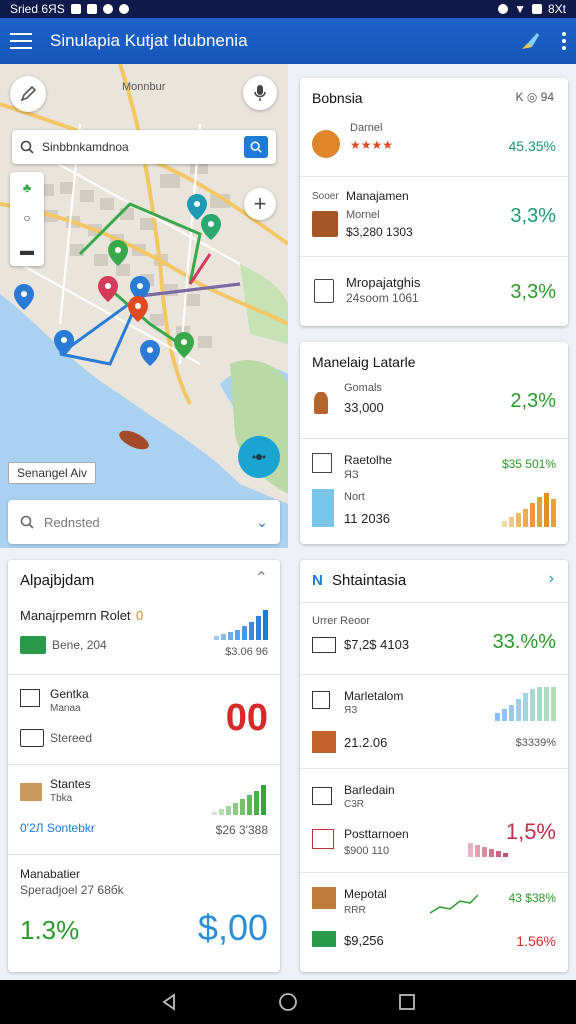 Image resolution: width=576 pixels, height=1024 pixels. I want to click on battery-icon, so click(536, 9).